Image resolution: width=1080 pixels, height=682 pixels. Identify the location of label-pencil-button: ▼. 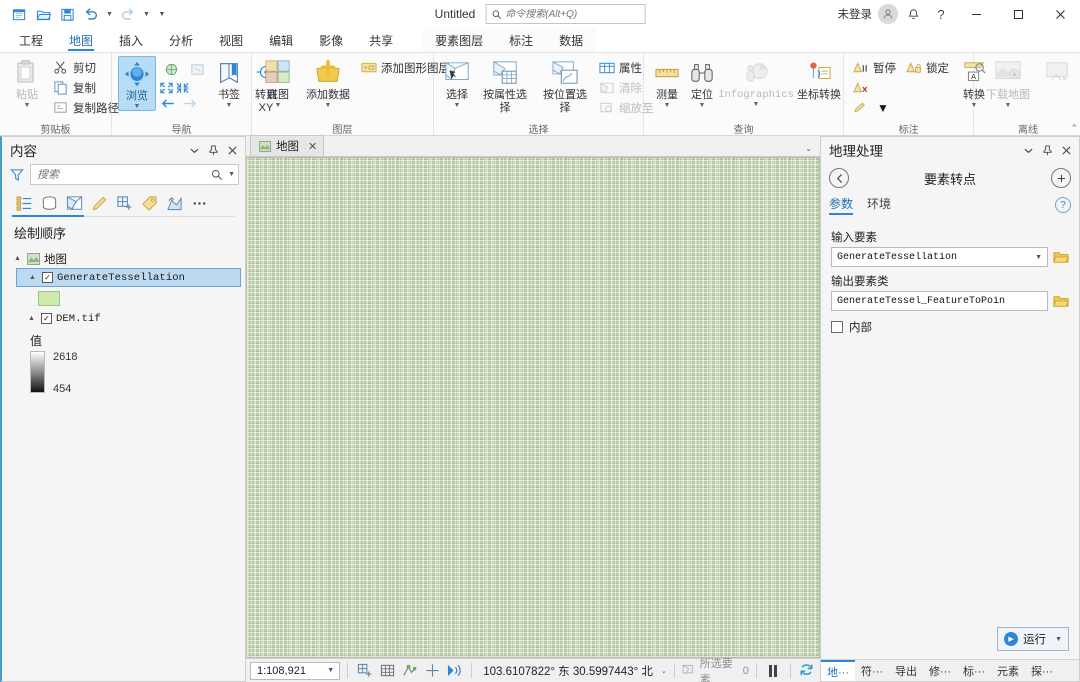
(875, 107).